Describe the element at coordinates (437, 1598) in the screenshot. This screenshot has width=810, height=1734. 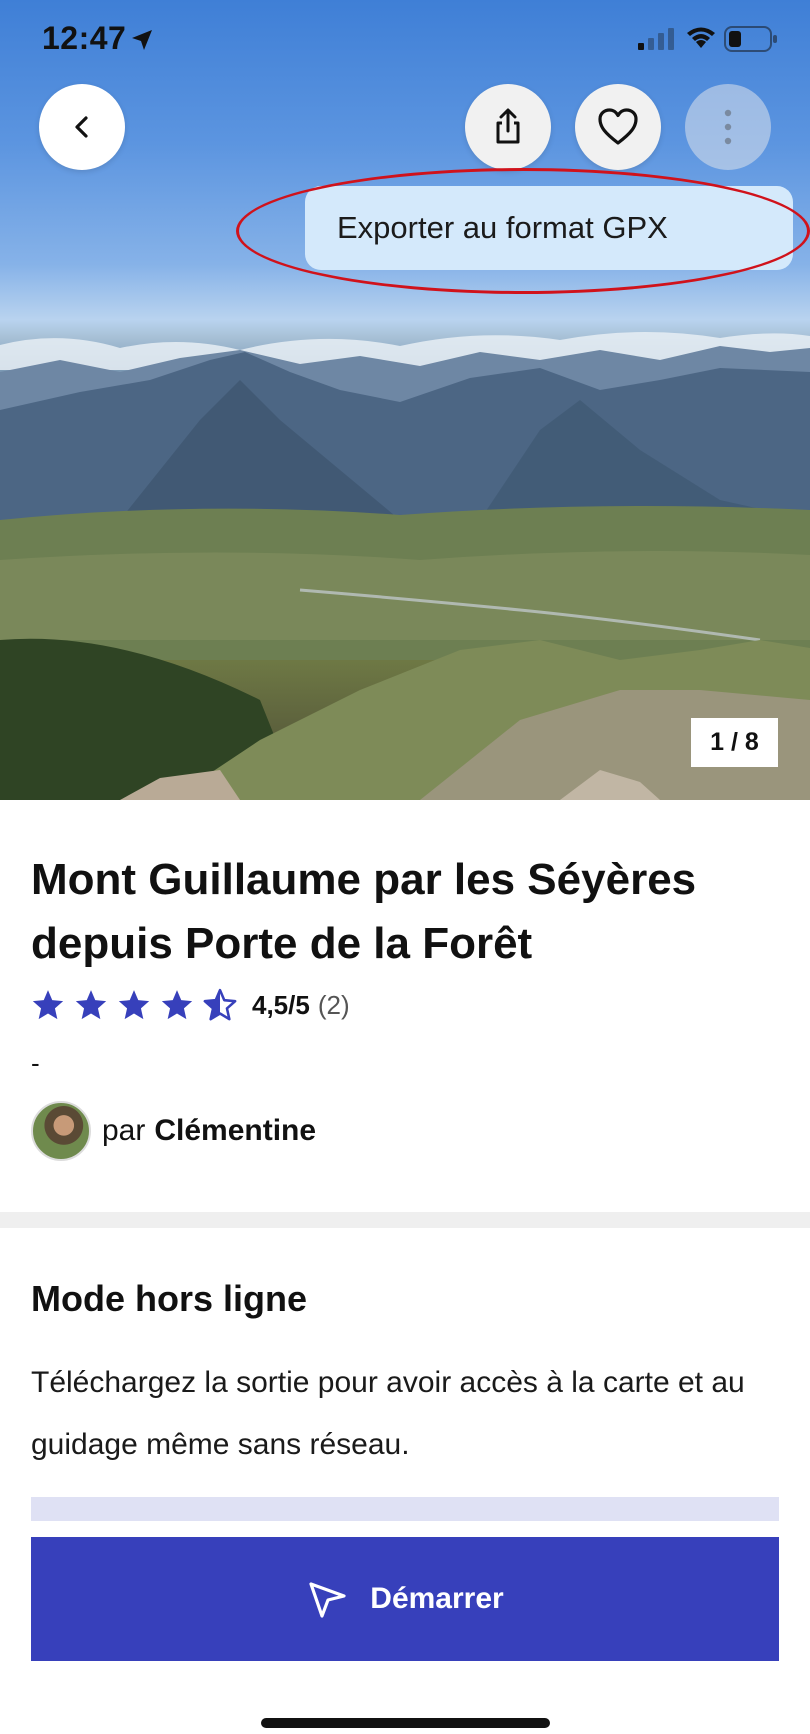
I see `start-button-label: Démarrer` at that location.